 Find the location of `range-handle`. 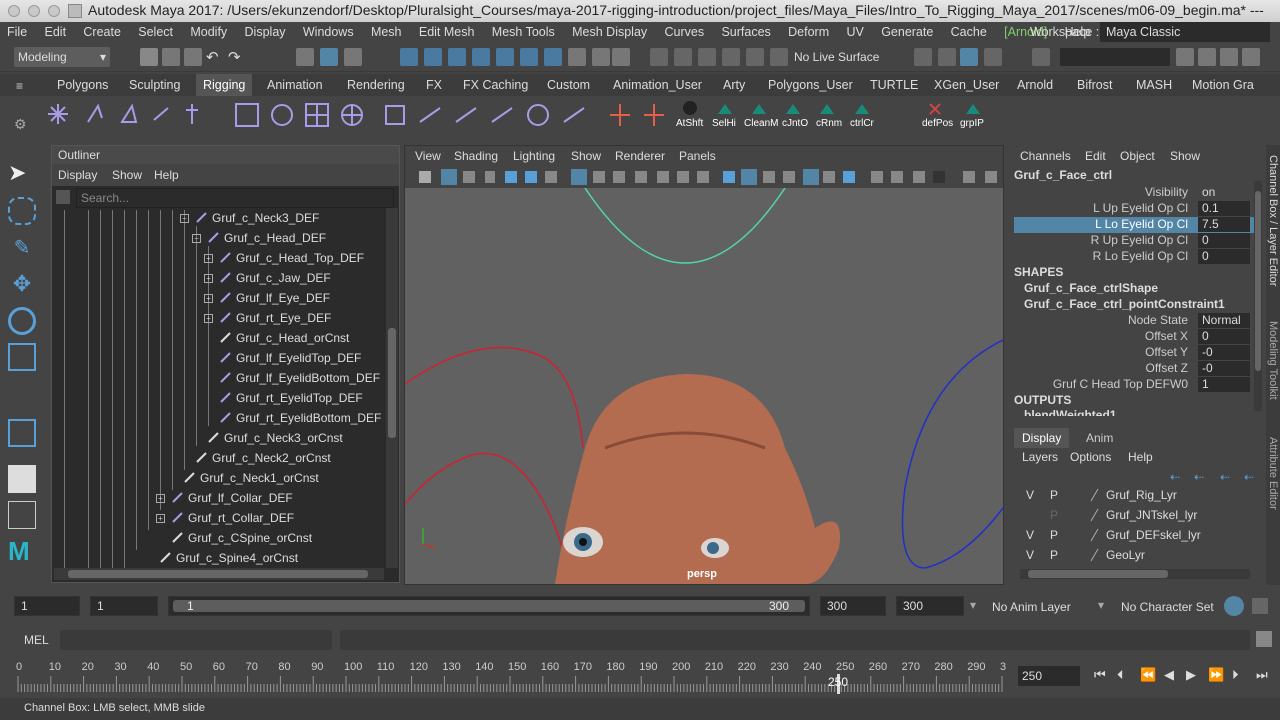

range-handle is located at coordinates (489, 606).